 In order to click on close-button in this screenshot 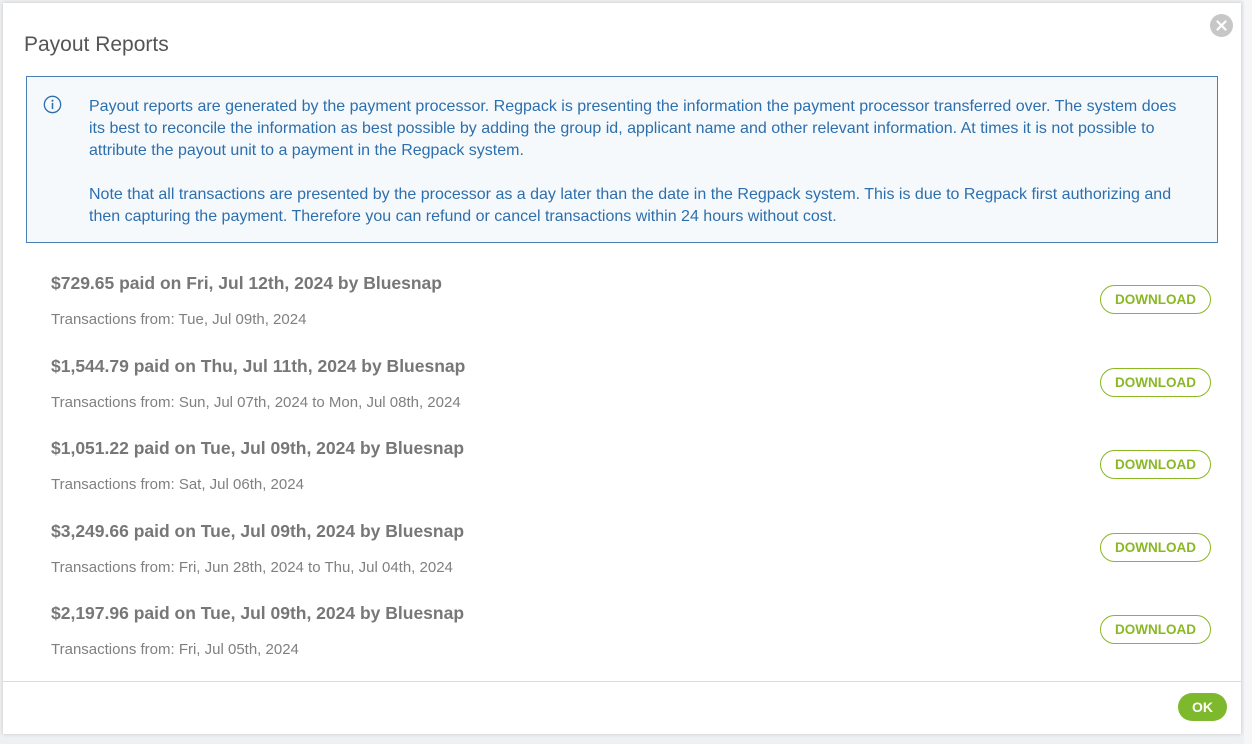, I will do `click(1221, 25)`.